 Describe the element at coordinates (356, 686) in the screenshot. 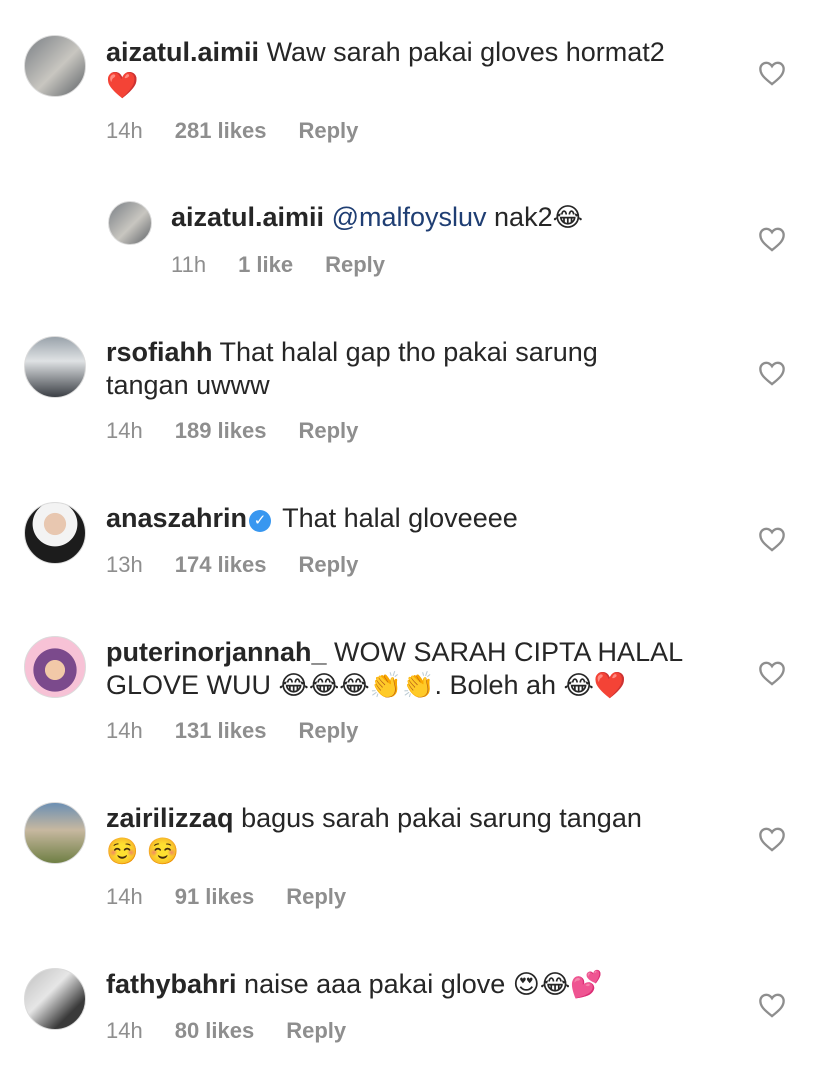

I see `emoji: 😂😂😂👏👏` at that location.